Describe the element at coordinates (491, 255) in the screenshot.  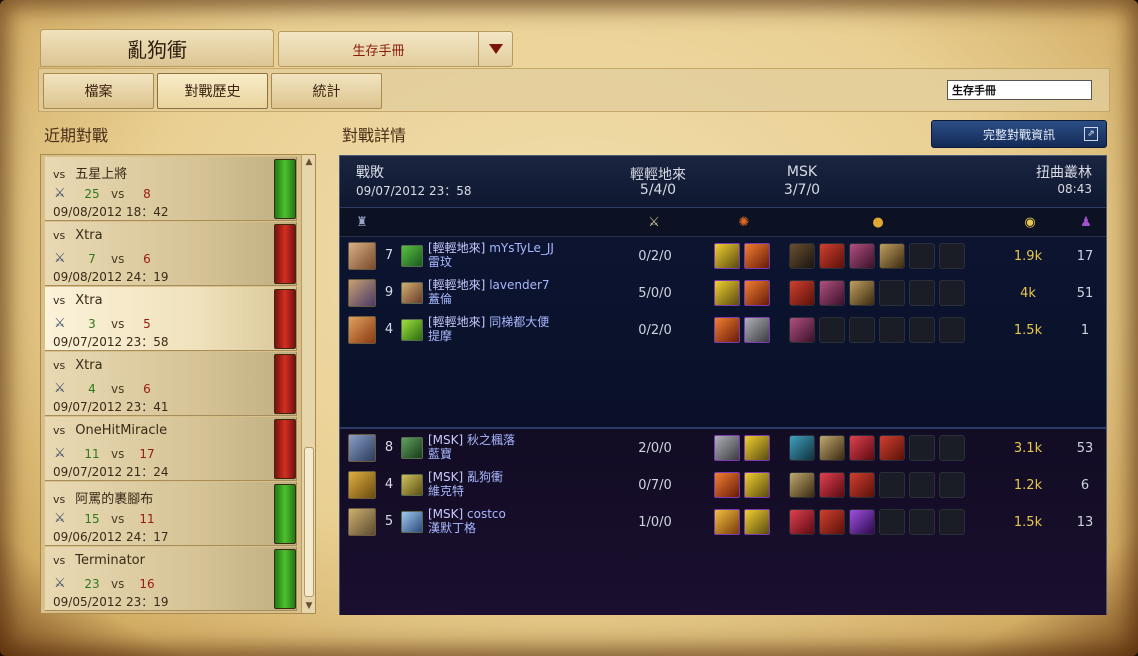
I see `player-name: [輕輕地來] mYsTyLe_JJ 雷玟` at that location.